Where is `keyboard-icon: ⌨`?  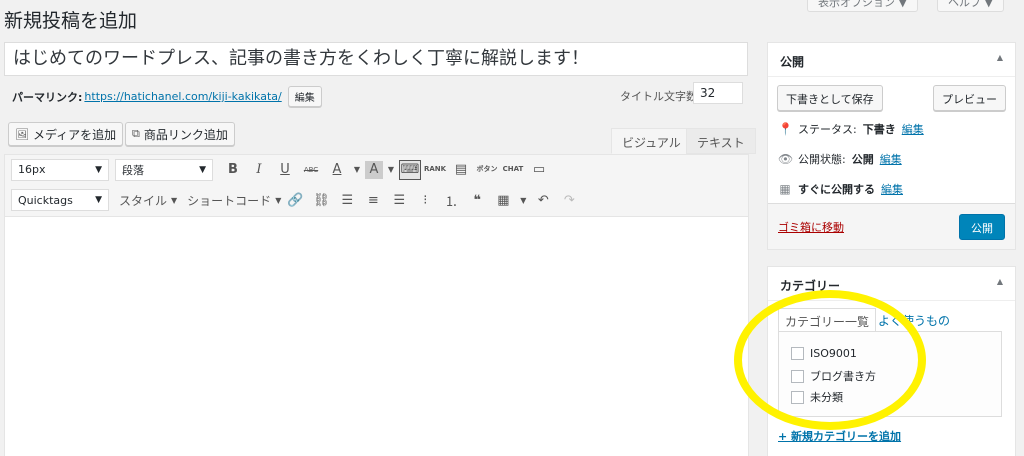 keyboard-icon: ⌨ is located at coordinates (410, 169).